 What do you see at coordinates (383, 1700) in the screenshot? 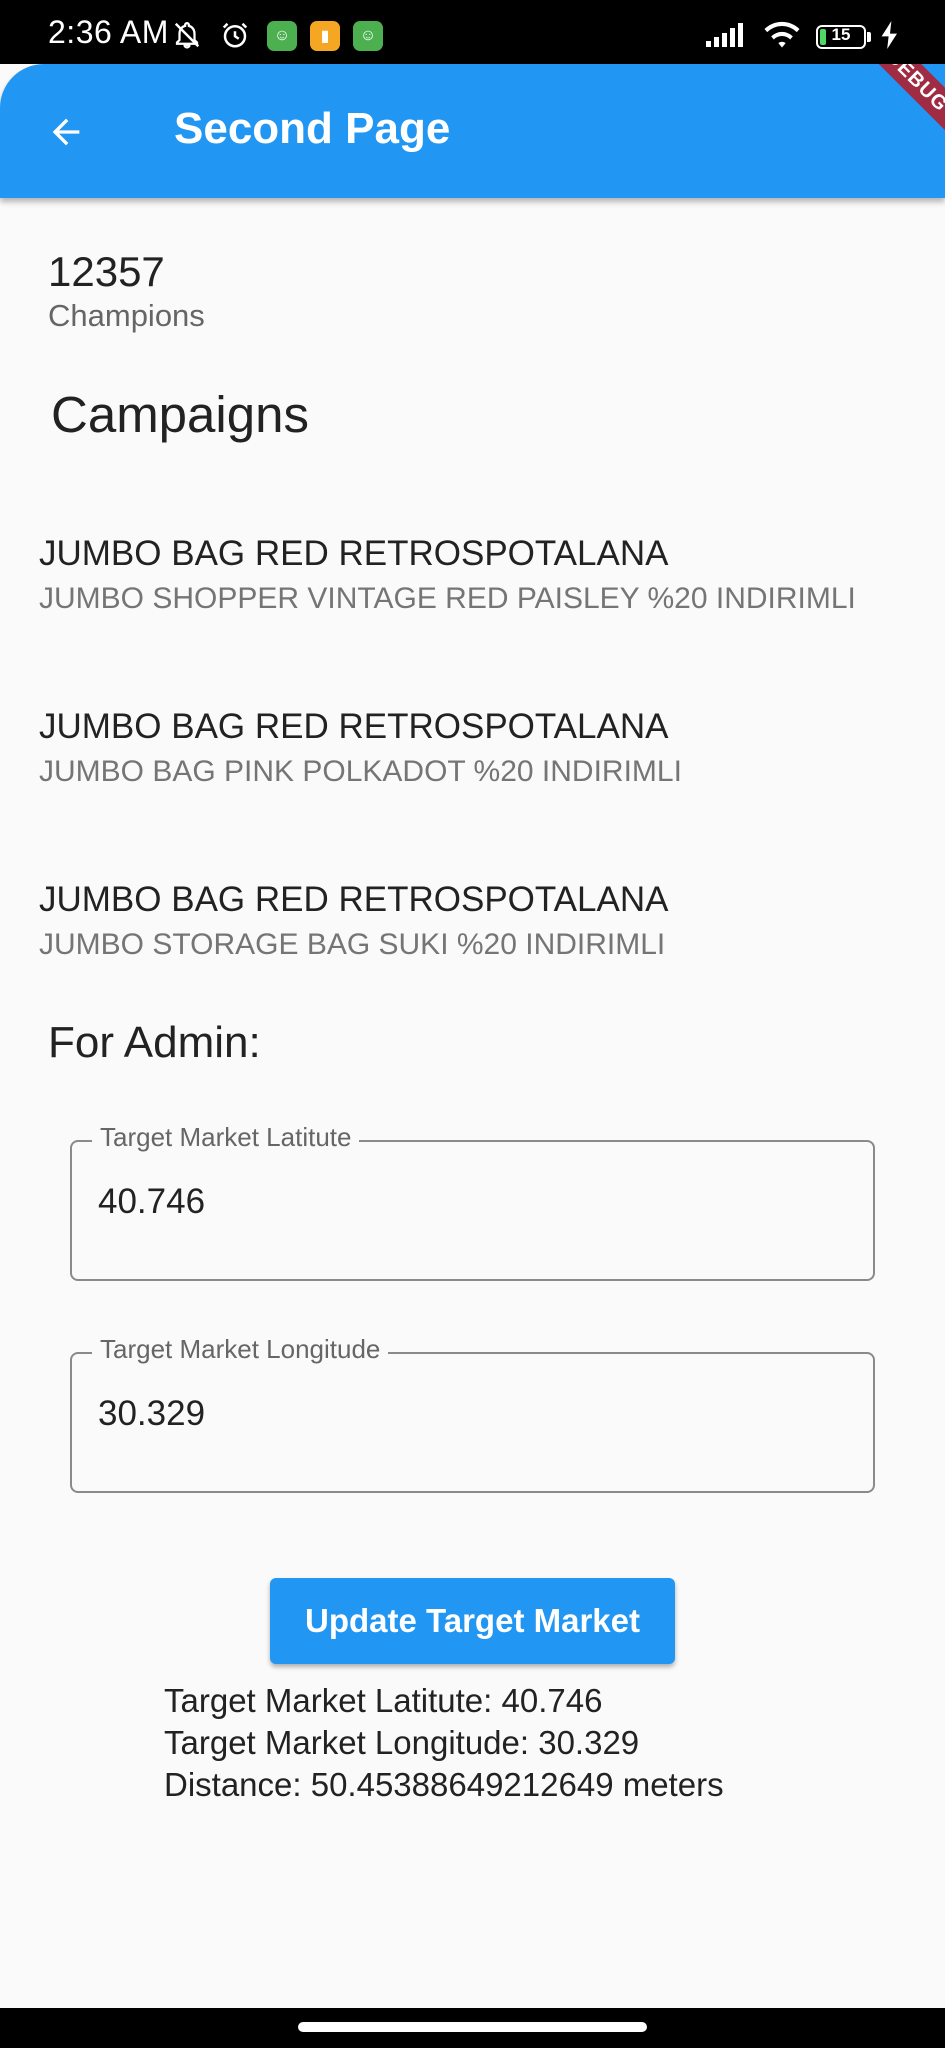
I see `result-latitude: Target Market Latitute: 40.746` at bounding box center [383, 1700].